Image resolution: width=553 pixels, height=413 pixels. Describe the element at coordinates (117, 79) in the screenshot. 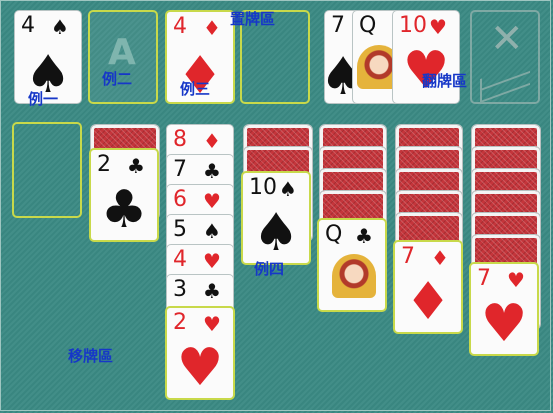

I see `label-example-2: 例二` at that location.